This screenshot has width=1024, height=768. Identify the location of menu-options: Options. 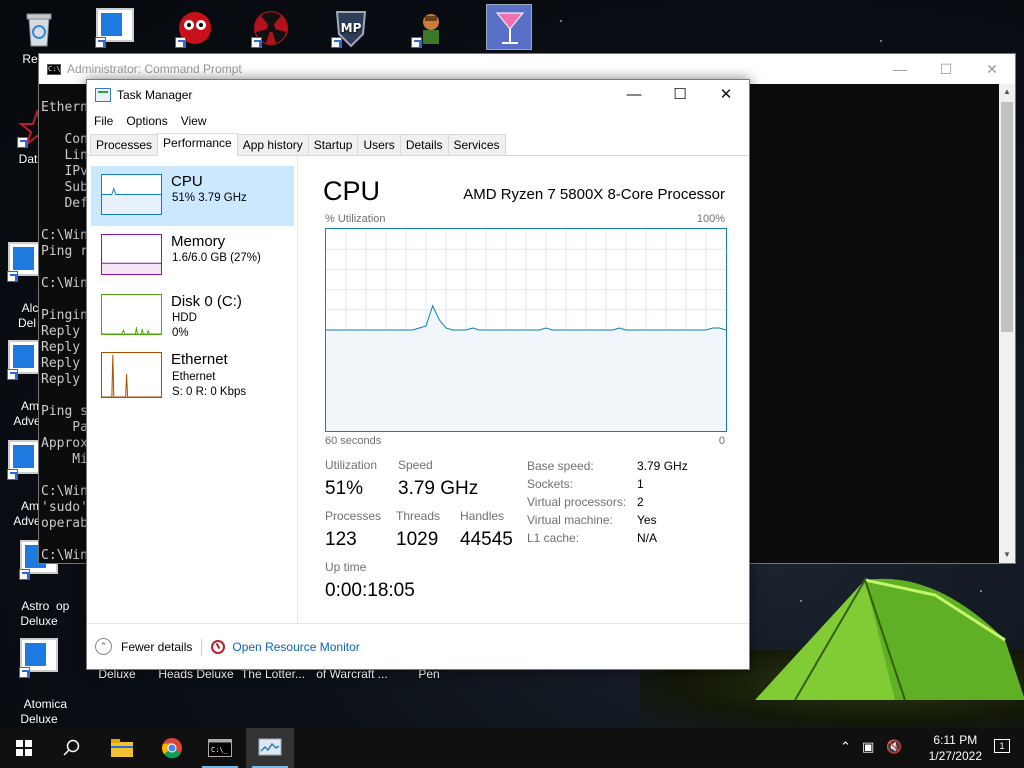
(146, 121).